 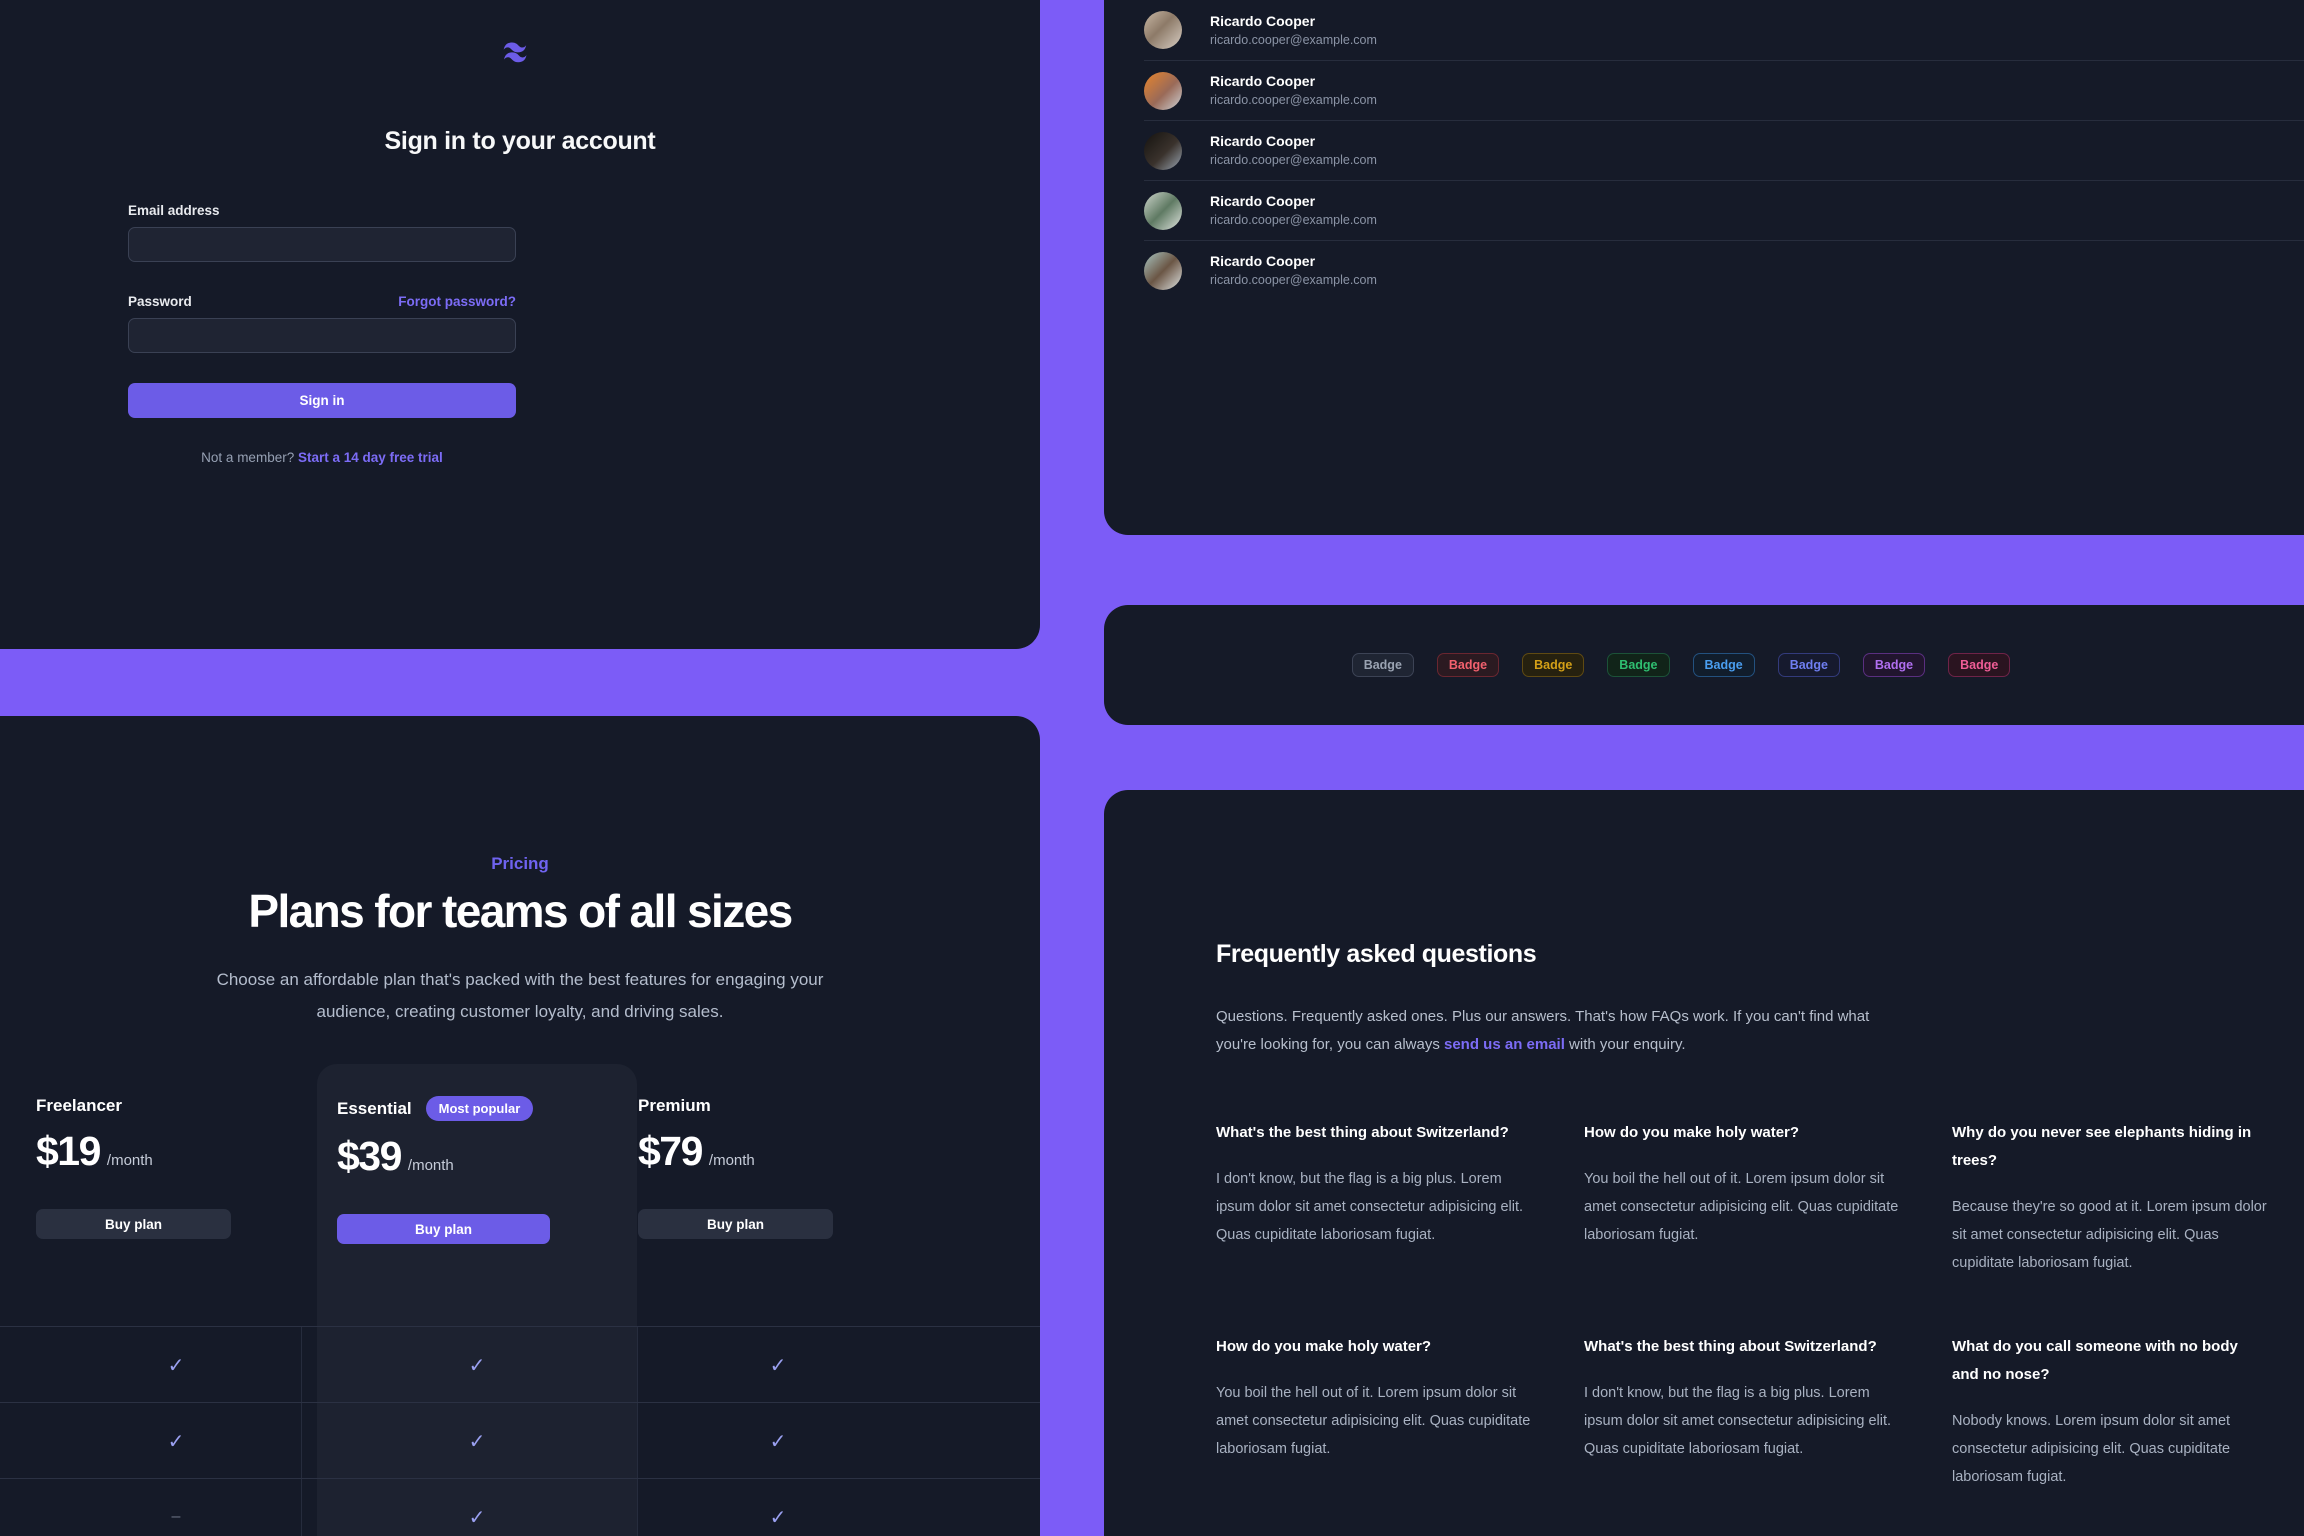 I want to click on buy-plan-button-essential: Buy plan, so click(x=443, y=1229).